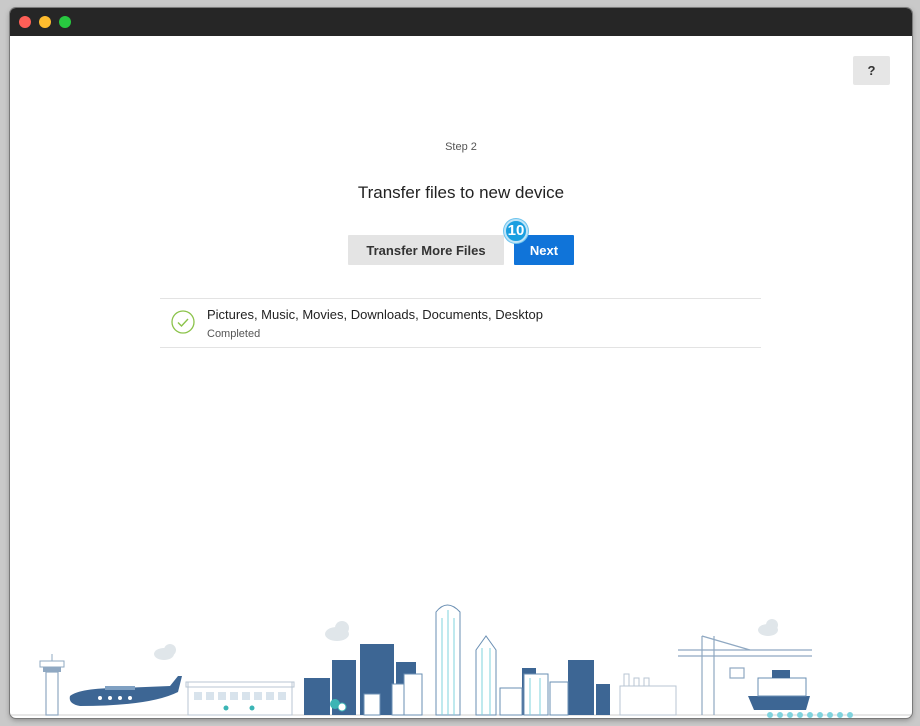 The height and width of the screenshot is (726, 920). Describe the element at coordinates (240, 698) in the screenshot. I see `terminal-building-icon` at that location.